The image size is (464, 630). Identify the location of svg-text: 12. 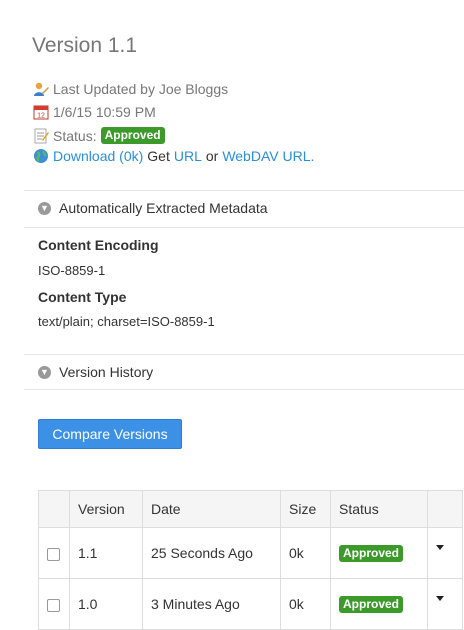
(41, 116).